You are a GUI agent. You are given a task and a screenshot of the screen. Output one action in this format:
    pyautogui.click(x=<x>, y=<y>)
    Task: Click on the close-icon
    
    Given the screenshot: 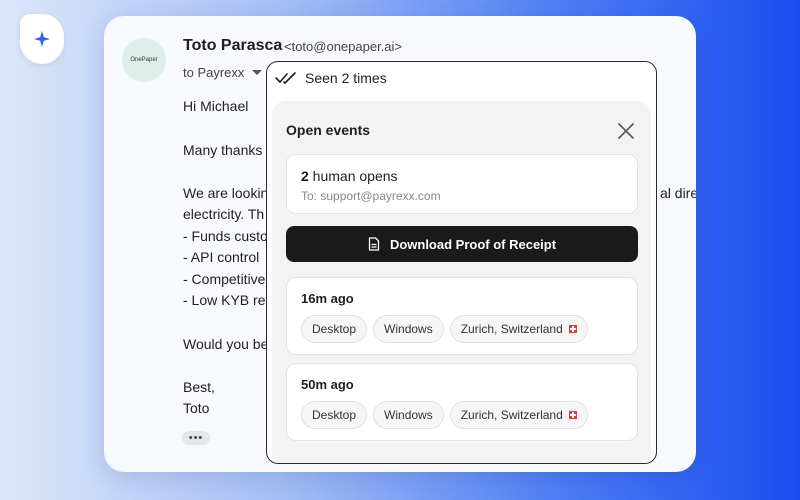 What is the action you would take?
    pyautogui.click(x=626, y=131)
    